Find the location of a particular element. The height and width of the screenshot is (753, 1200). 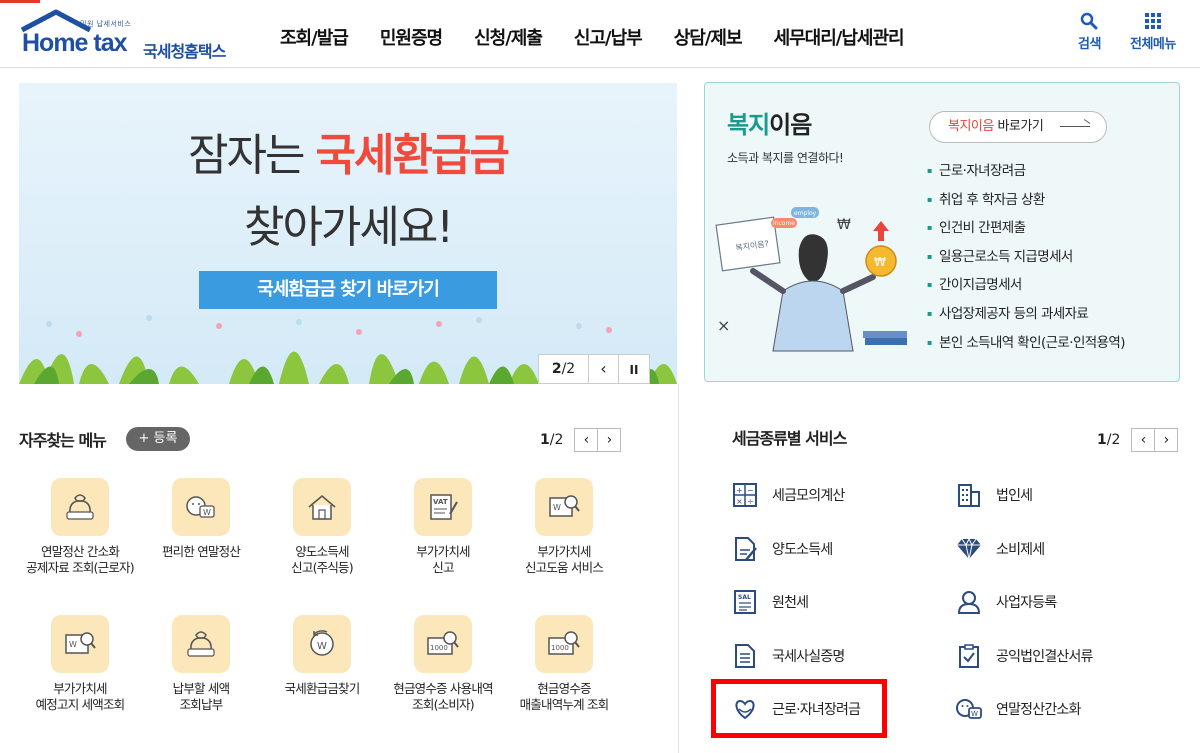

tax-item-business-registration: 사업자등록 is located at coordinates (1005, 602).